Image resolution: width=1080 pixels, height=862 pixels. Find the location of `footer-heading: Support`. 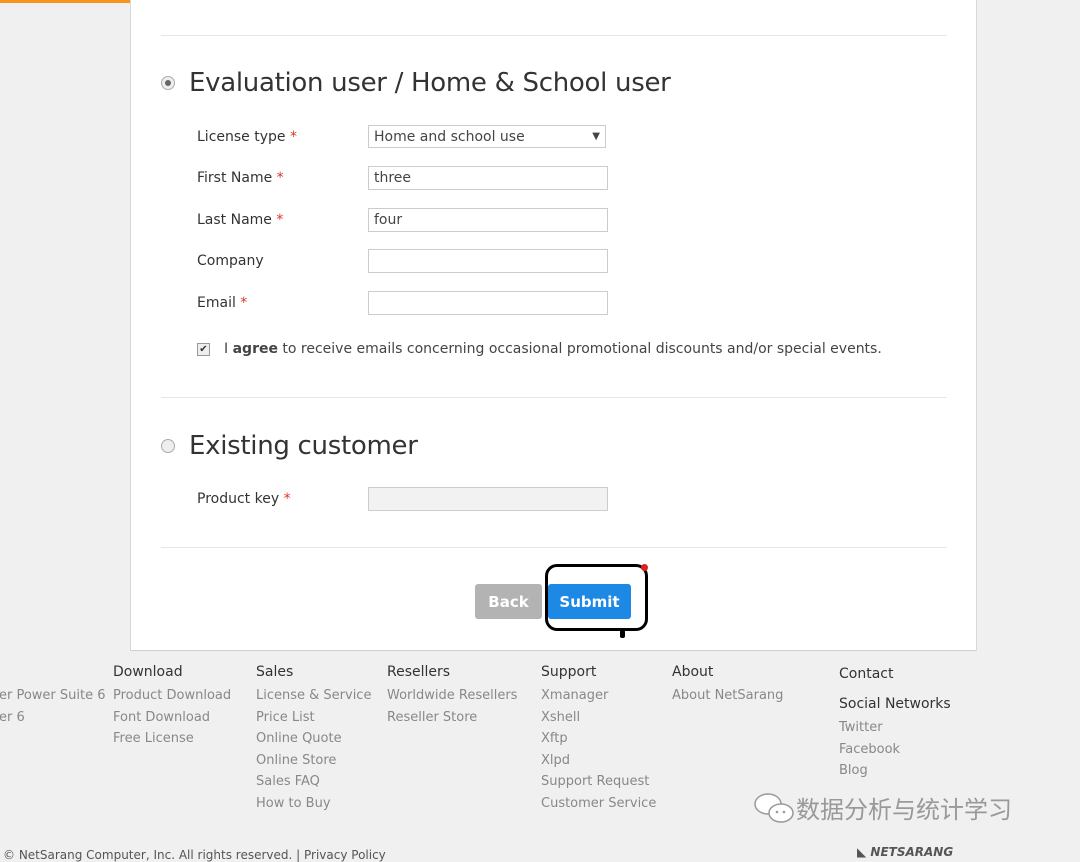

footer-heading: Support is located at coordinates (569, 672).